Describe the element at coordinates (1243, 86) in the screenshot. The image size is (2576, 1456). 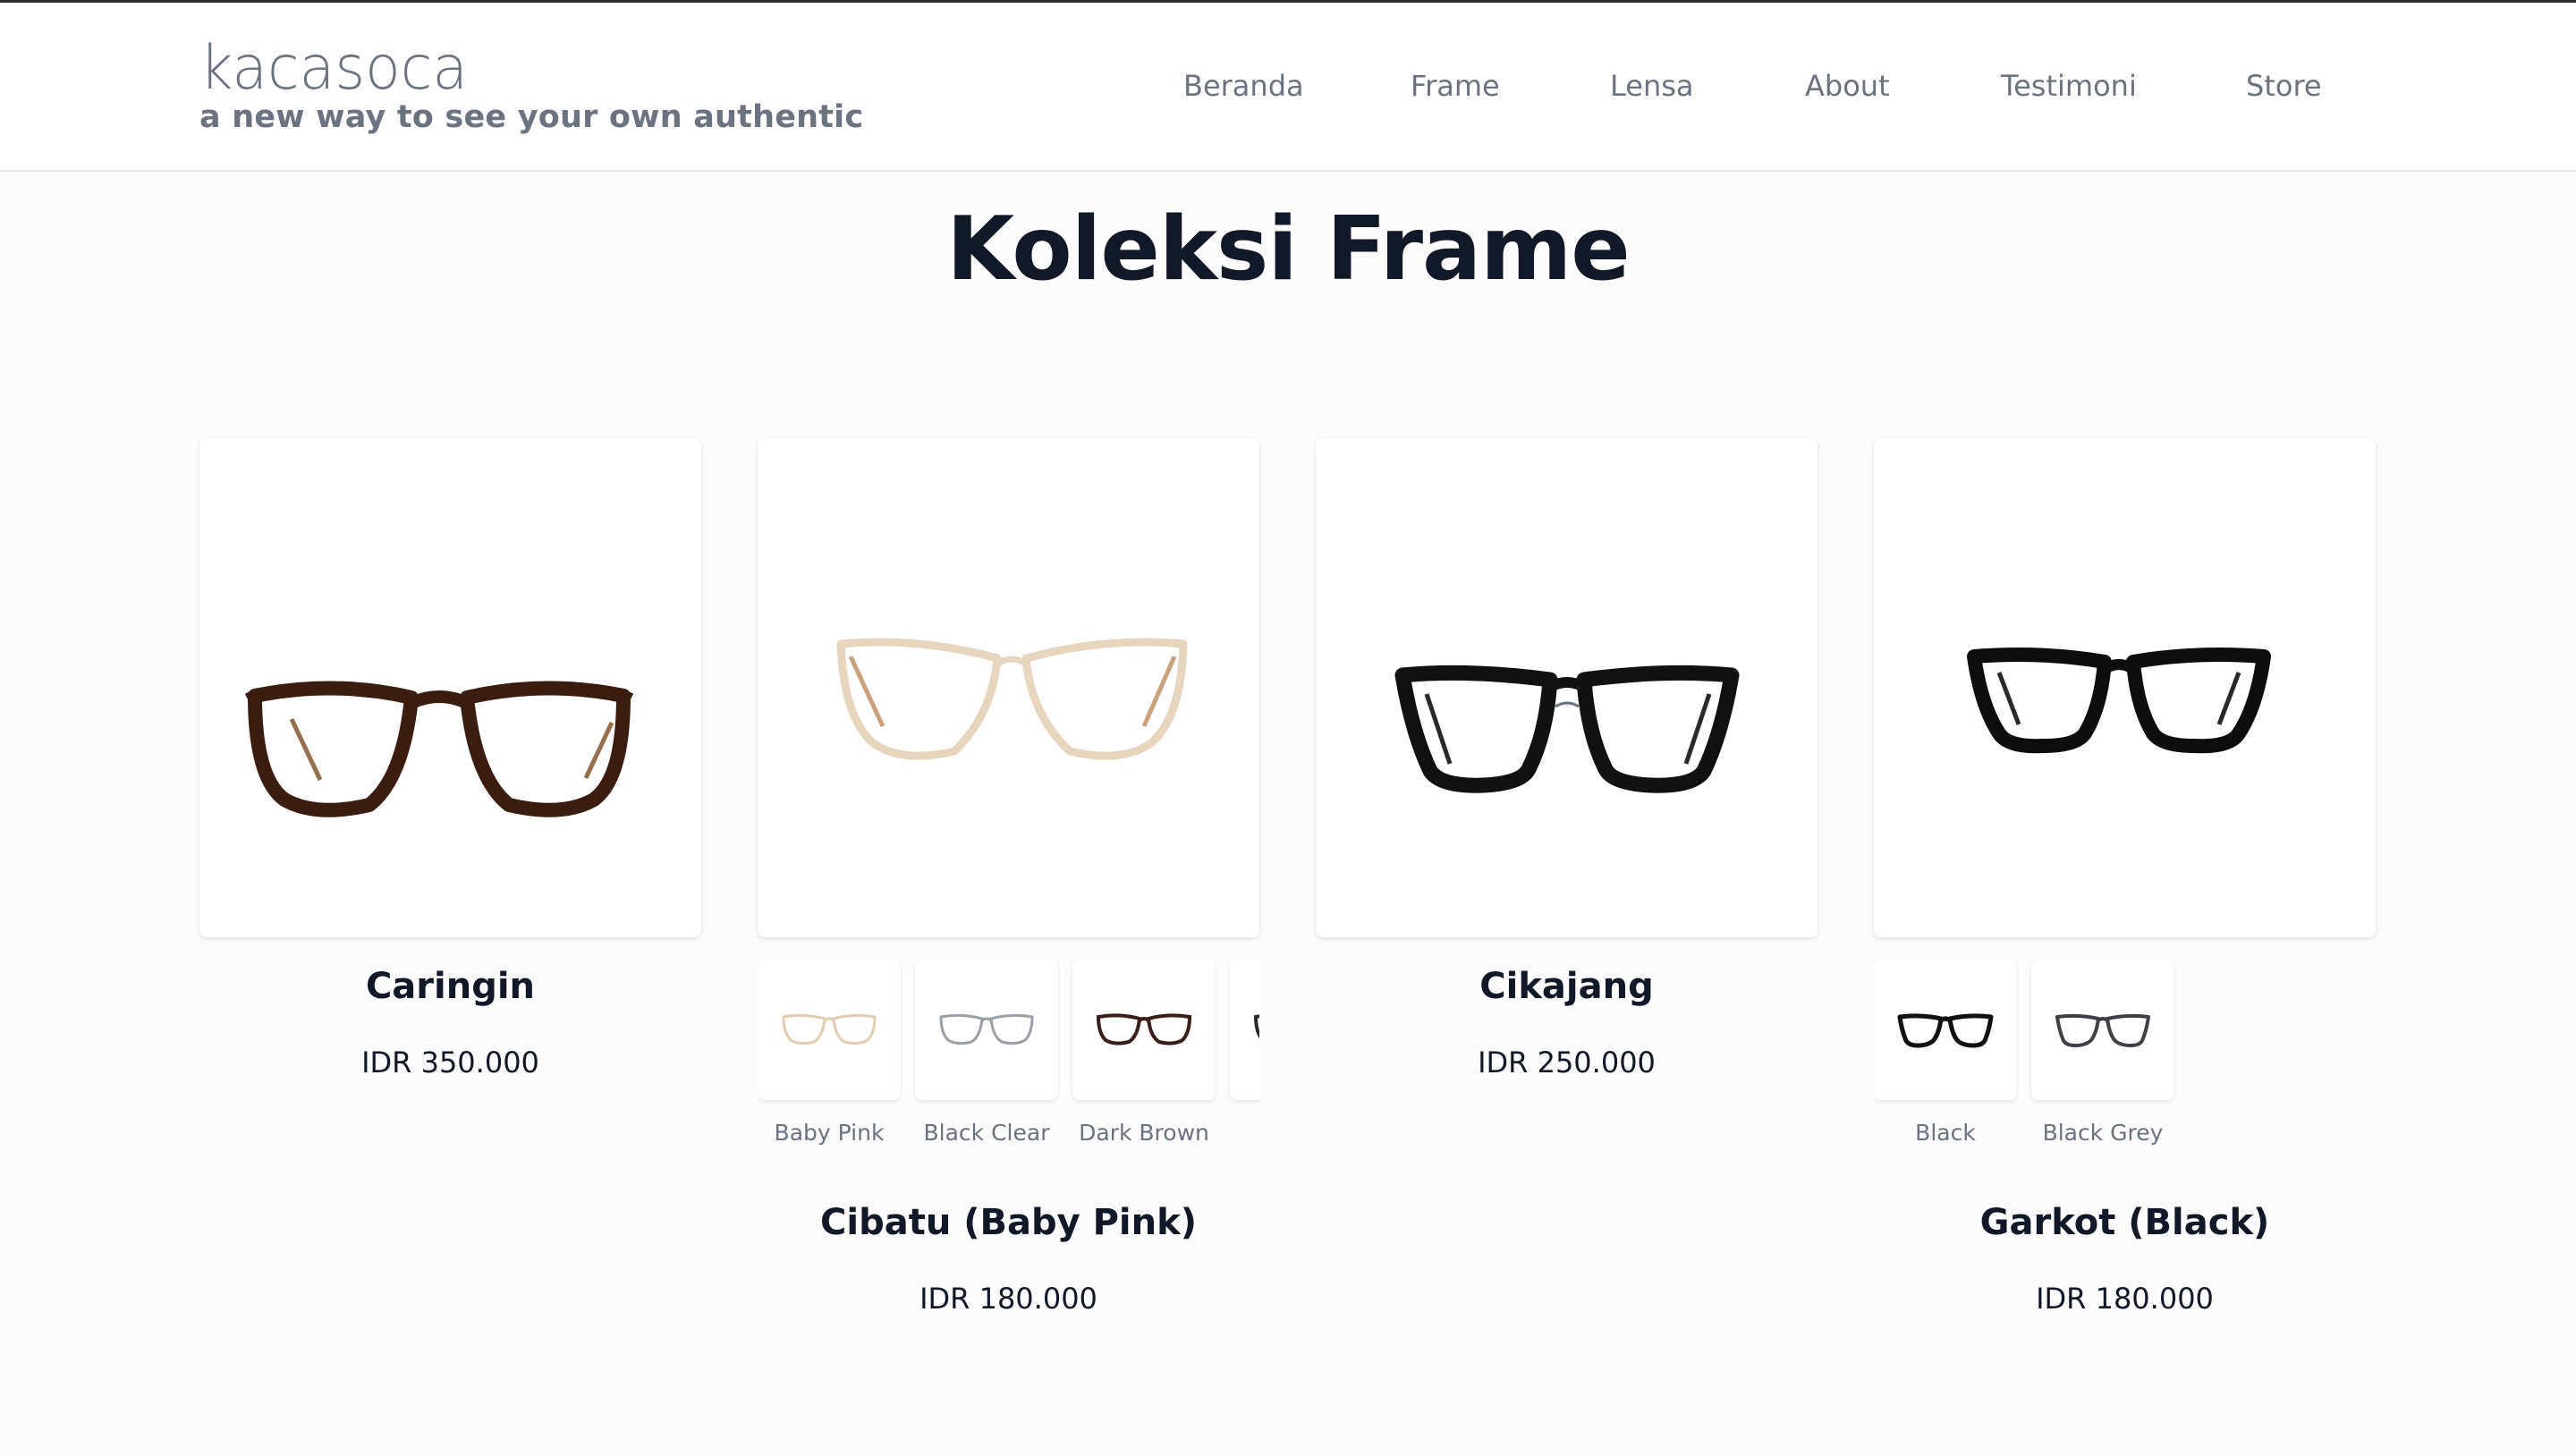
I see `nav-beranda: Beranda` at that location.